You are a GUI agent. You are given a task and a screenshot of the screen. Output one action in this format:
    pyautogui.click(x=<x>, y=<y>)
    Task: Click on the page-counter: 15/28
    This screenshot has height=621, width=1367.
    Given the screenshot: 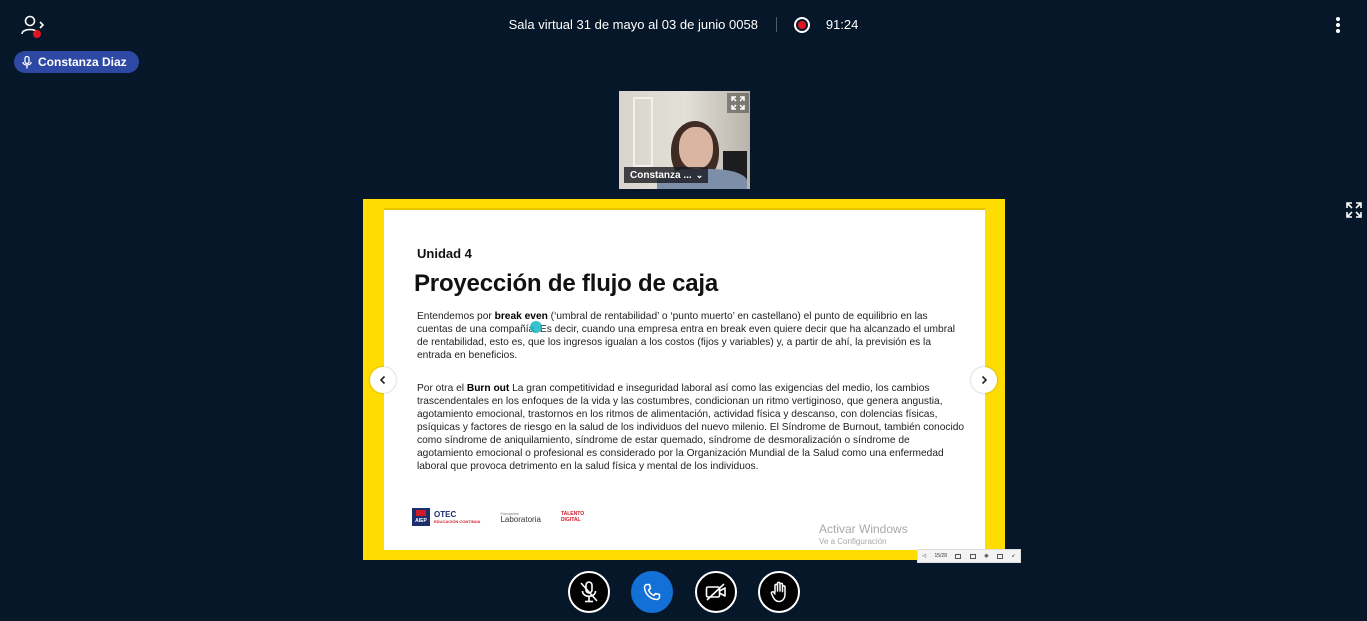 What is the action you would take?
    pyautogui.click(x=940, y=556)
    